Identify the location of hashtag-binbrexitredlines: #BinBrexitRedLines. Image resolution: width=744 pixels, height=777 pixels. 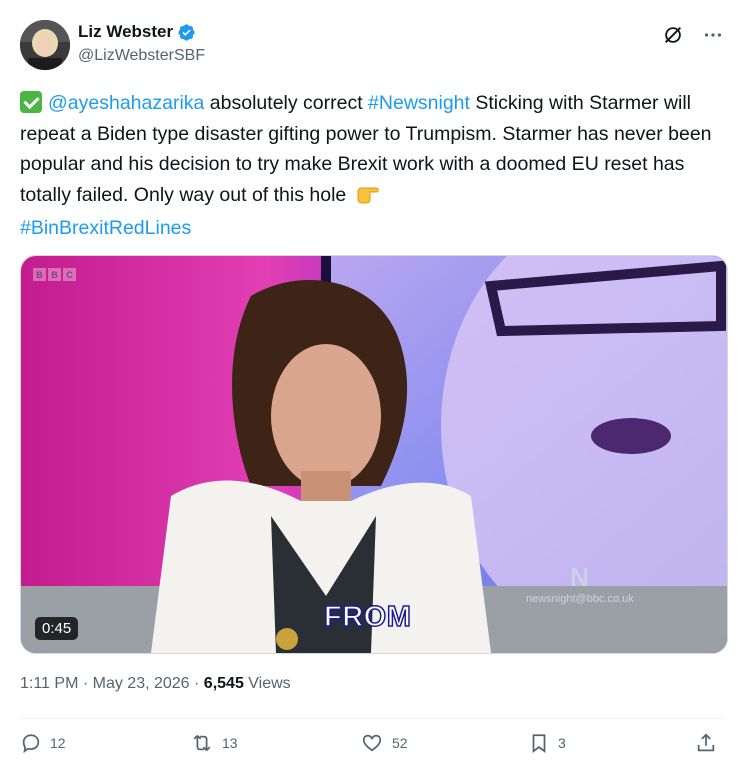
(105, 228).